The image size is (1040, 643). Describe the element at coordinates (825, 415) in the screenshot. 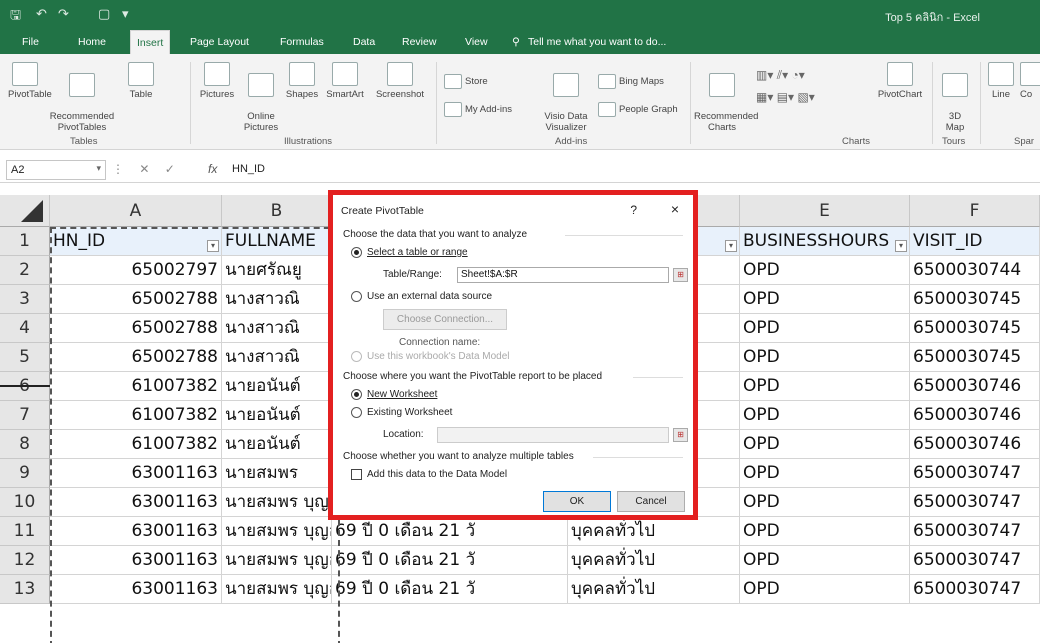

I see `cell-E7: OPD` at that location.